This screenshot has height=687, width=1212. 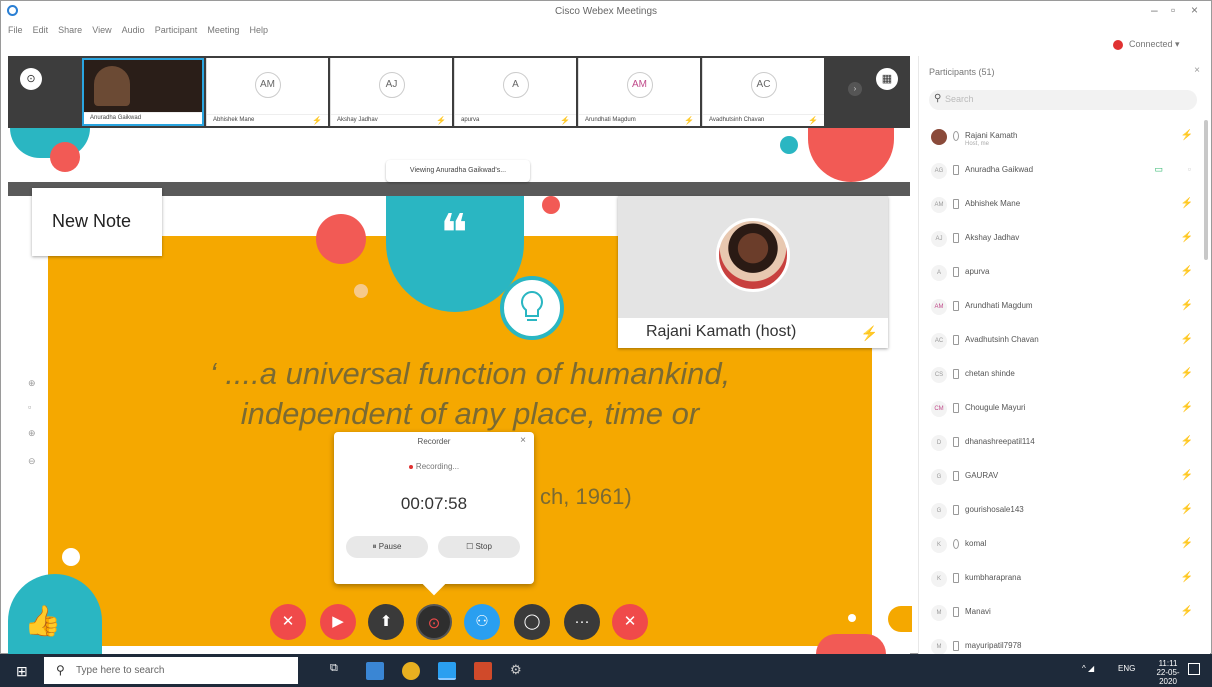 What do you see at coordinates (1062, 205) in the screenshot?
I see `participant-row: AM Abhishek Mane ⚡` at bounding box center [1062, 205].